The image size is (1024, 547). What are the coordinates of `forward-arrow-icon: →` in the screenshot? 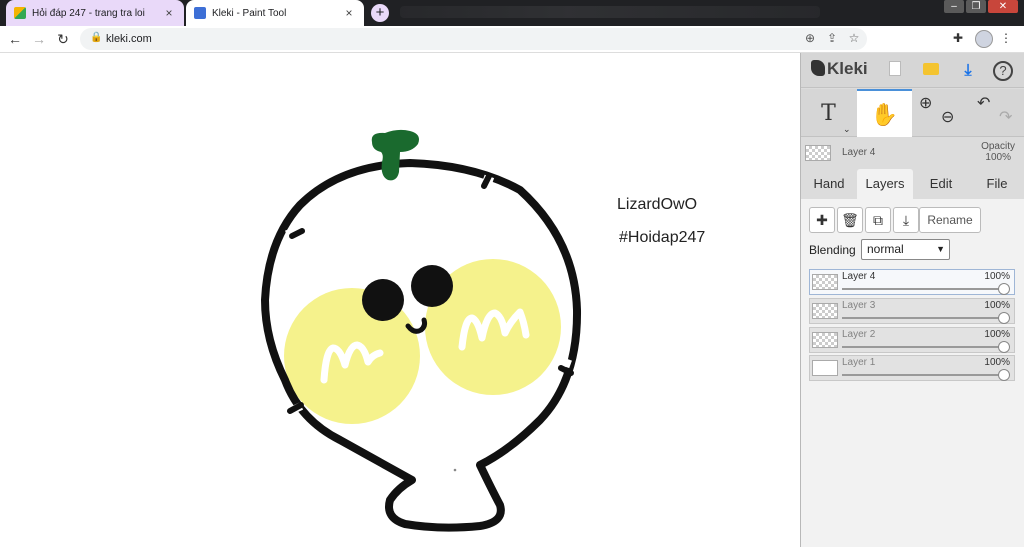 It's located at (39, 39).